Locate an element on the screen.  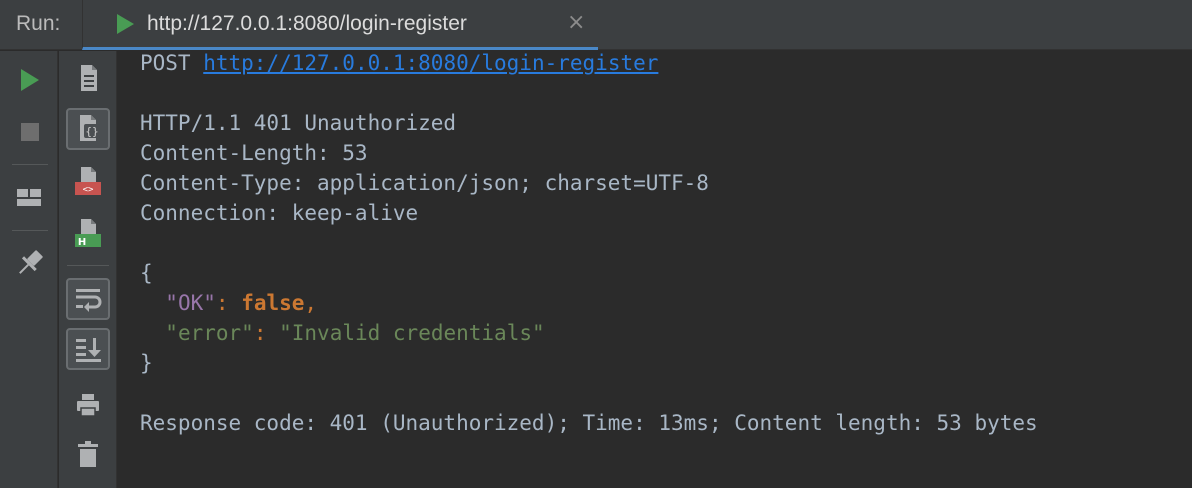
run-tab: http://127.0.0.1:8080/login-register × is located at coordinates (340, 25).